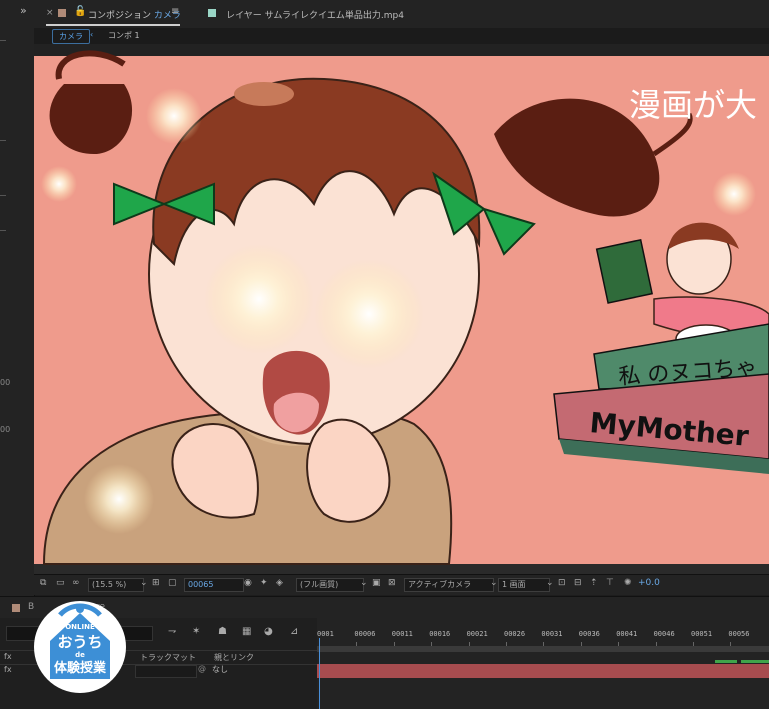  What do you see at coordinates (440, 634) in the screenshot?
I see `ruler-label: 00016` at bounding box center [440, 634].